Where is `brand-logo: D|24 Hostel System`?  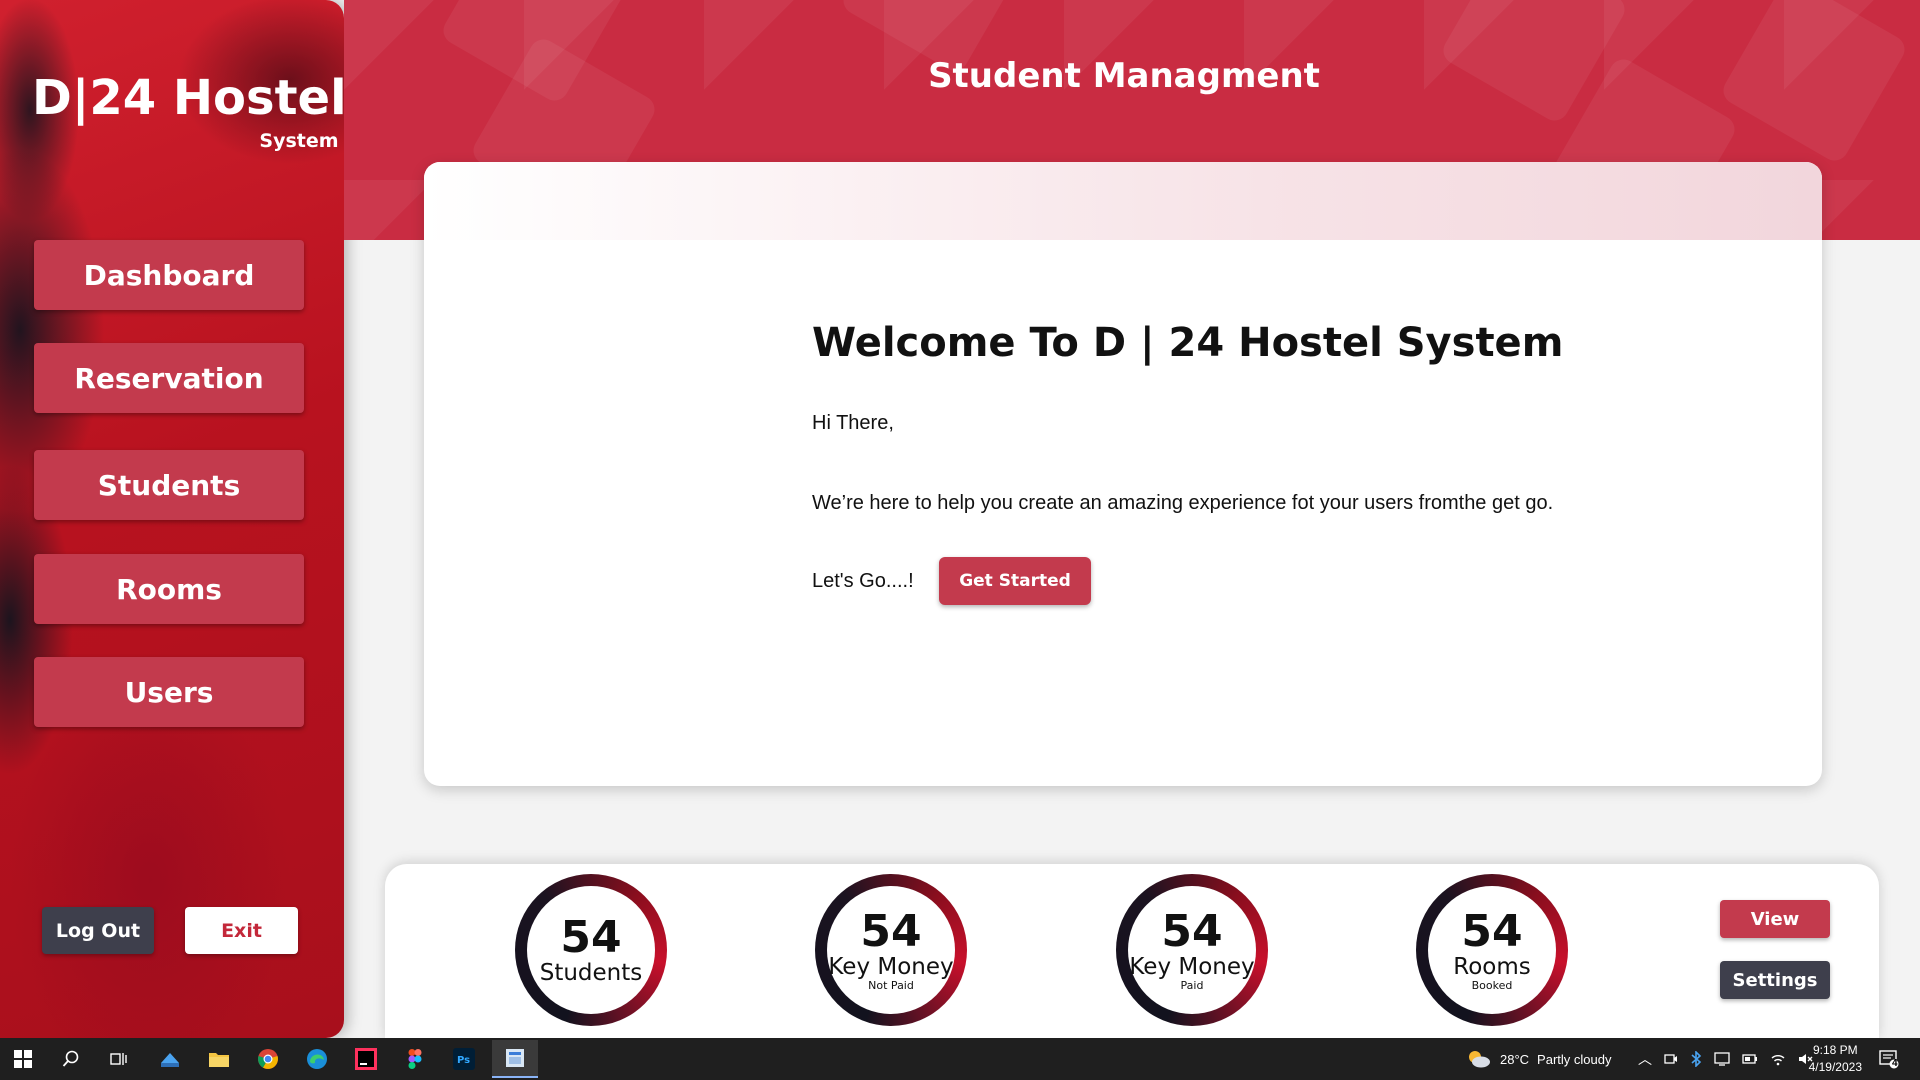
brand-logo: D|24 Hostel System is located at coordinates (189, 111).